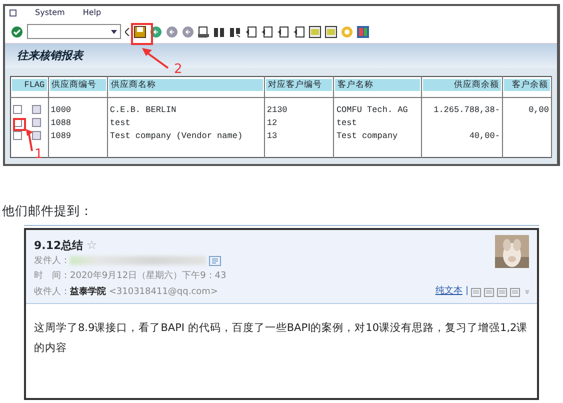 Image resolution: width=563 pixels, height=403 pixels. Describe the element at coordinates (59, 245) in the screenshot. I see `email-subject: 9.12总结` at that location.